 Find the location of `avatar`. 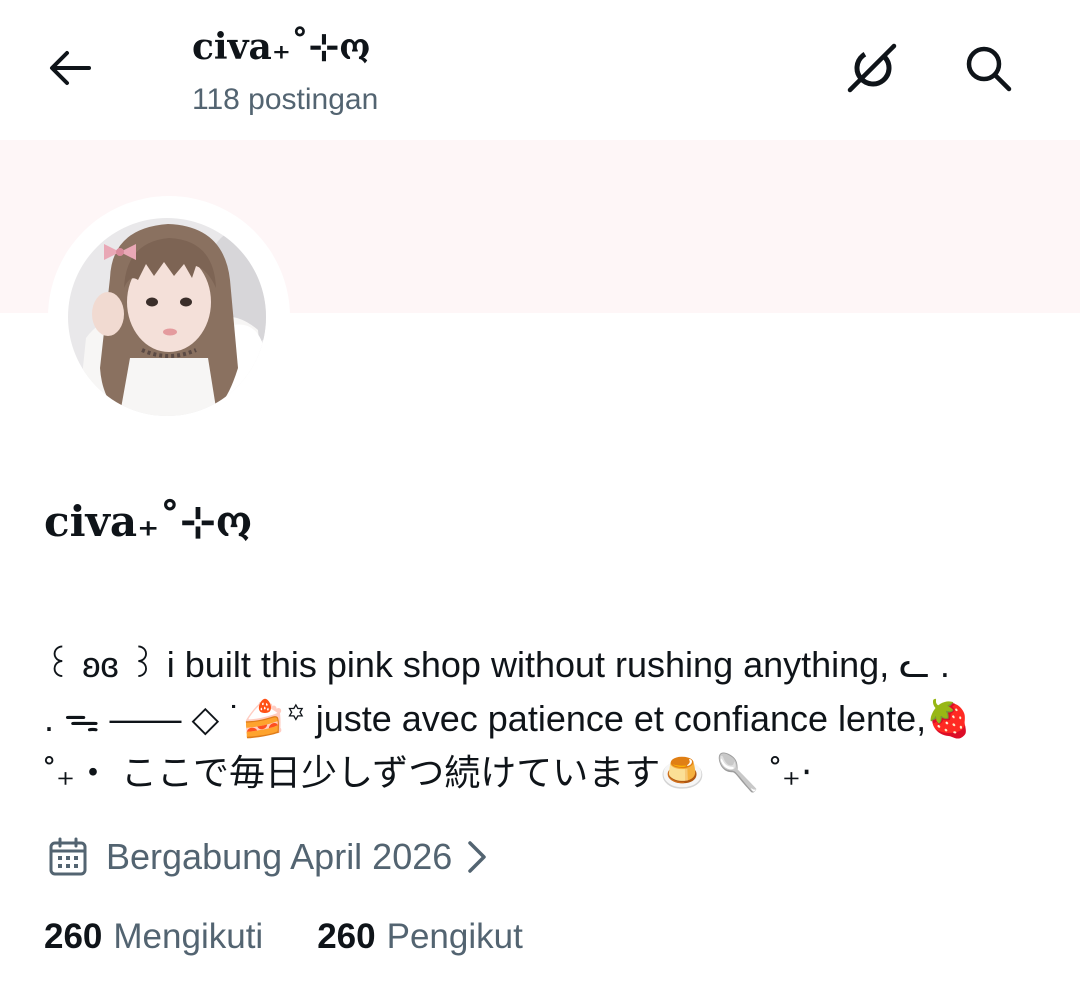

avatar is located at coordinates (167, 317).